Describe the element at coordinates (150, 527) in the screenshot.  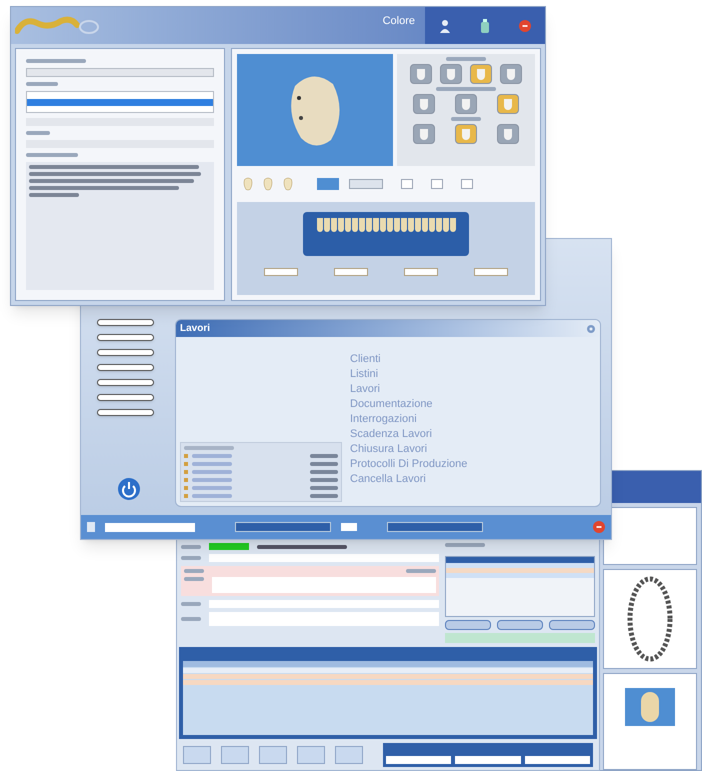
I see `url-field` at that location.